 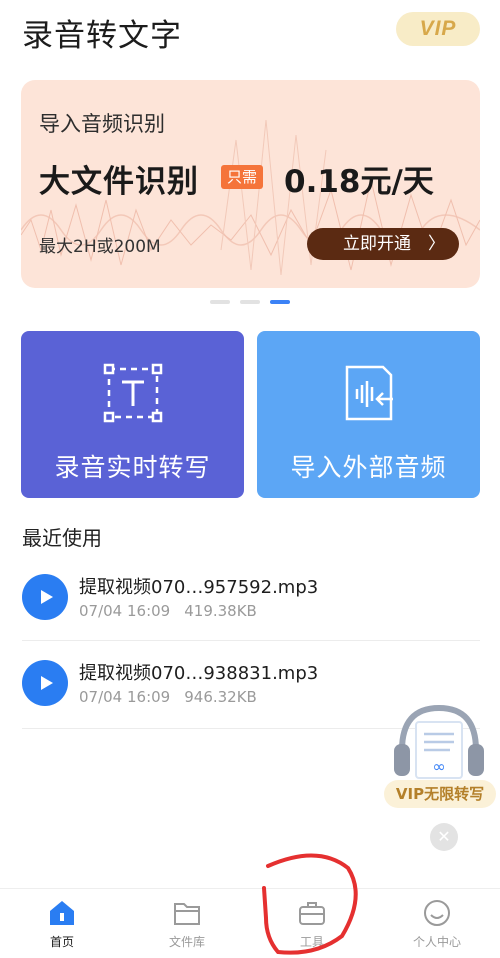 I want to click on price-tag: 只需, so click(x=242, y=177).